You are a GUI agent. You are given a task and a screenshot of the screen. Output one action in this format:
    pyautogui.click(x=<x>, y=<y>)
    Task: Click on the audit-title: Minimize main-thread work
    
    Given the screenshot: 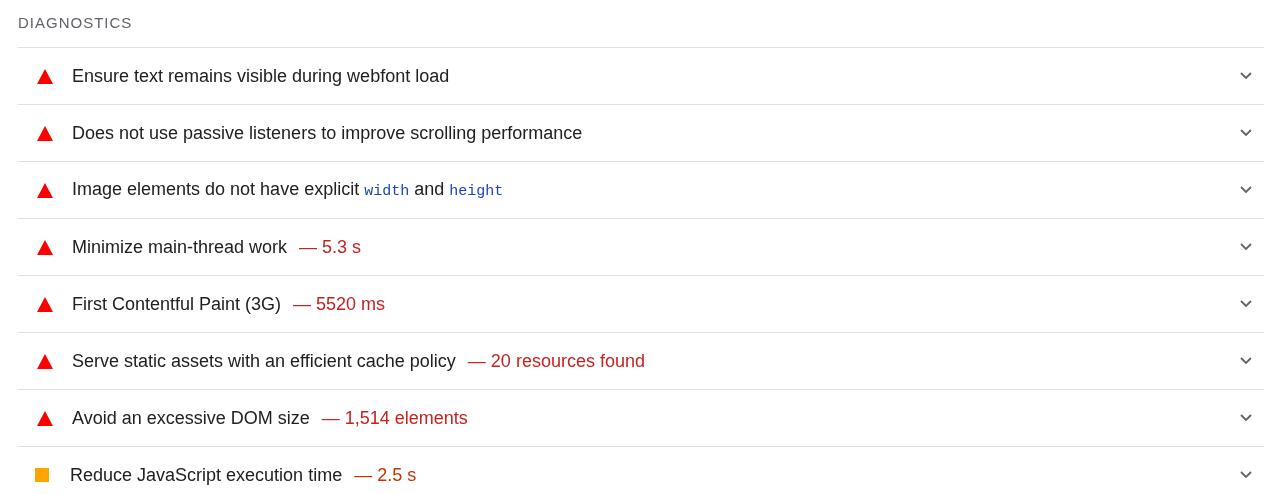 What is the action you would take?
    pyautogui.click(x=180, y=247)
    